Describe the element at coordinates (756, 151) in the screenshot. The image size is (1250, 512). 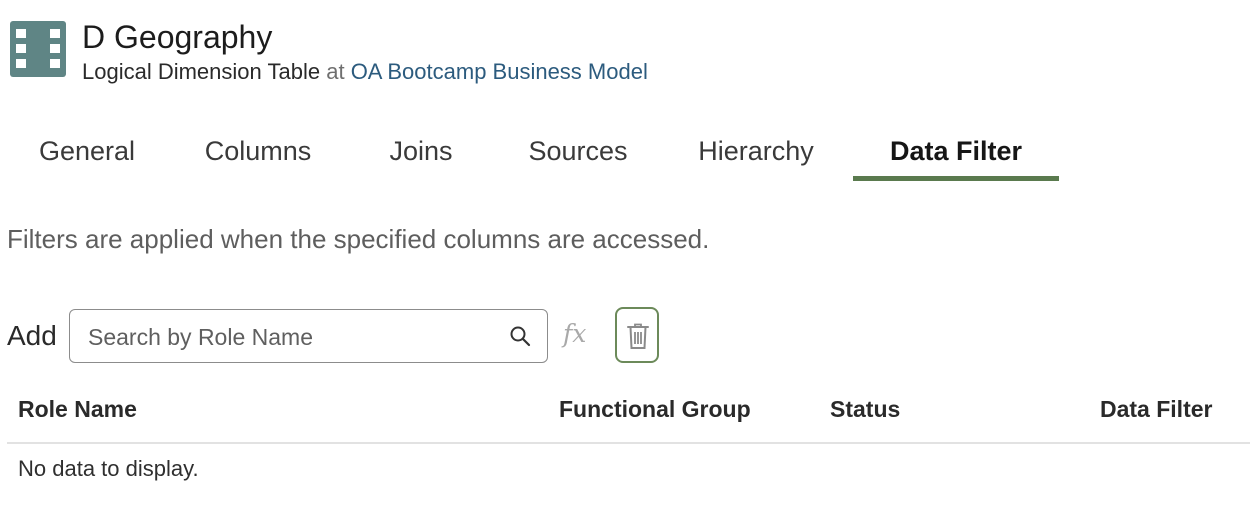
I see `tab-hierarchy: Hierarchy` at that location.